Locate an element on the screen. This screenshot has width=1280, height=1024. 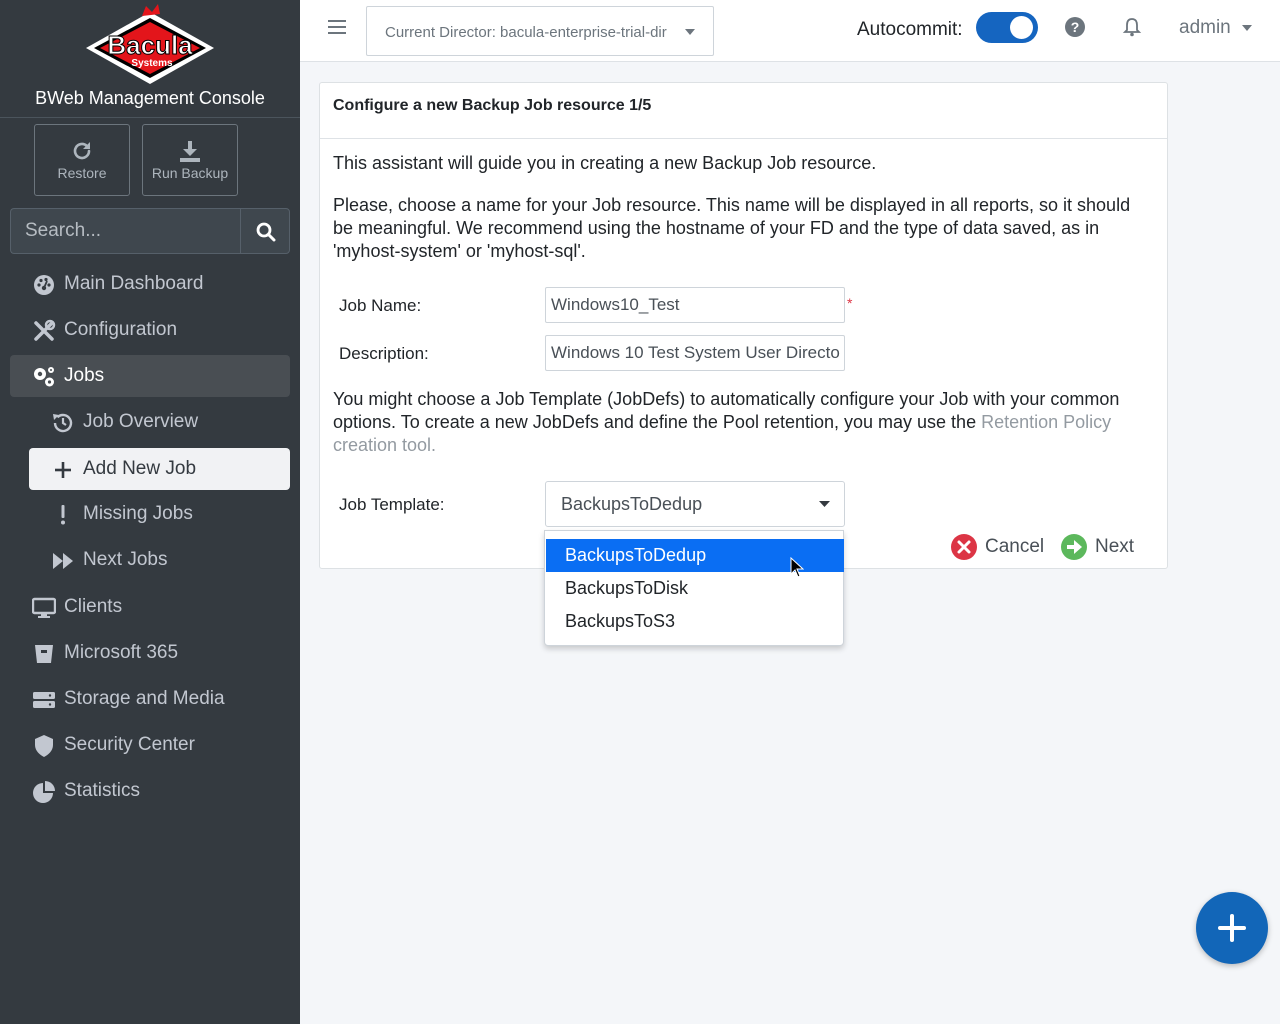
template-option-label: BackupsToS3 is located at coordinates (620, 621).